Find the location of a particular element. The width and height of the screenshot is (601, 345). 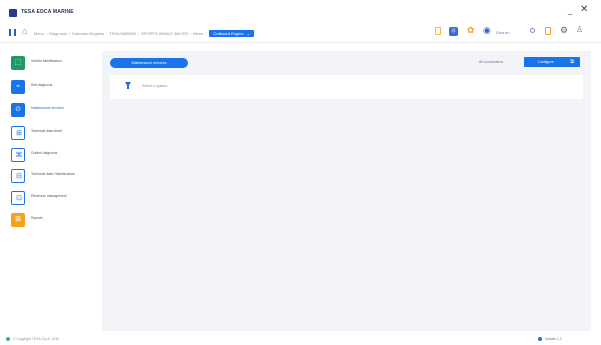

sidebar-item-label: Guided diagnosis is located at coordinates (44, 153).